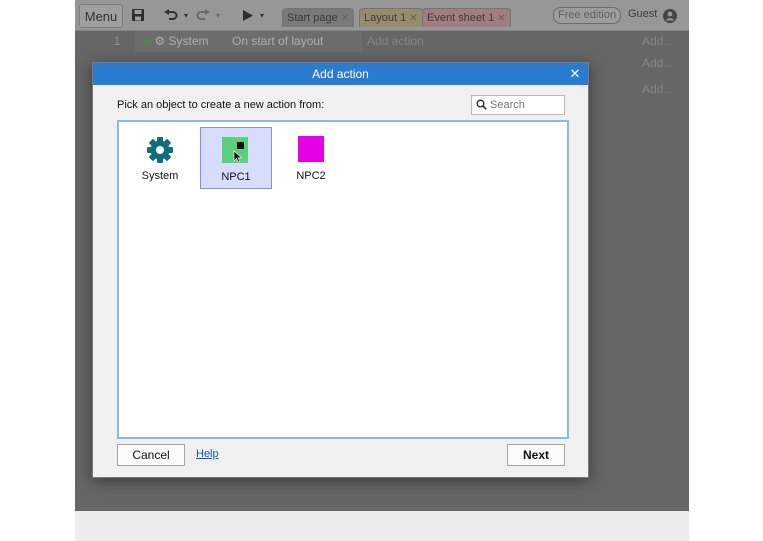 This screenshot has height=541, width=763. I want to click on search-icon, so click(481, 104).